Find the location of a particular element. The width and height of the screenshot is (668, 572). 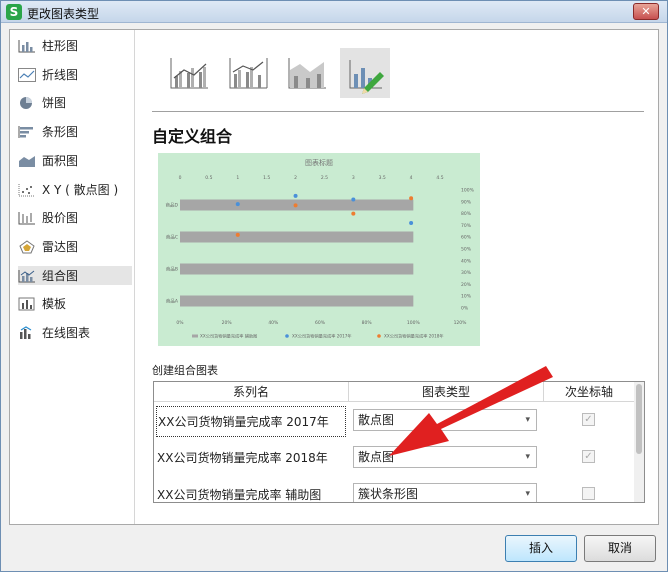

right-axis-tick-label: 30% is located at coordinates (466, 273).